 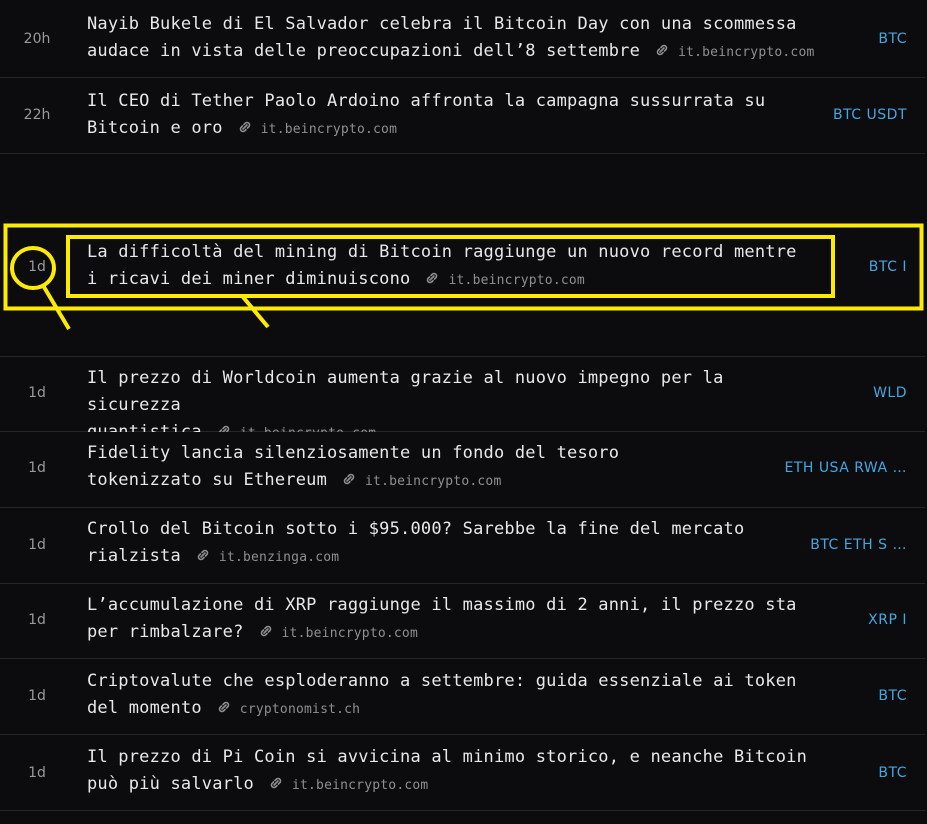 What do you see at coordinates (887, 620) in the screenshot?
I see `news-tags: XRP I` at bounding box center [887, 620].